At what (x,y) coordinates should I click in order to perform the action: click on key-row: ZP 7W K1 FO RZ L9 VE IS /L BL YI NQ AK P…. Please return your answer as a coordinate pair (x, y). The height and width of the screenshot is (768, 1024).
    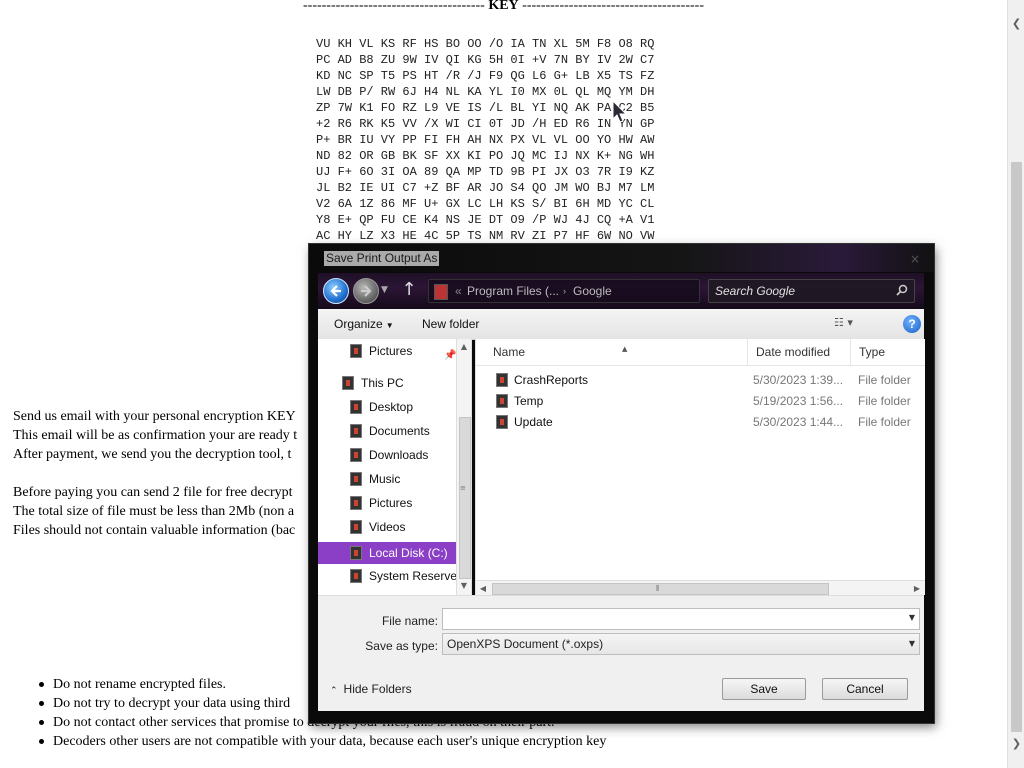
    Looking at the image, I should click on (485, 108).